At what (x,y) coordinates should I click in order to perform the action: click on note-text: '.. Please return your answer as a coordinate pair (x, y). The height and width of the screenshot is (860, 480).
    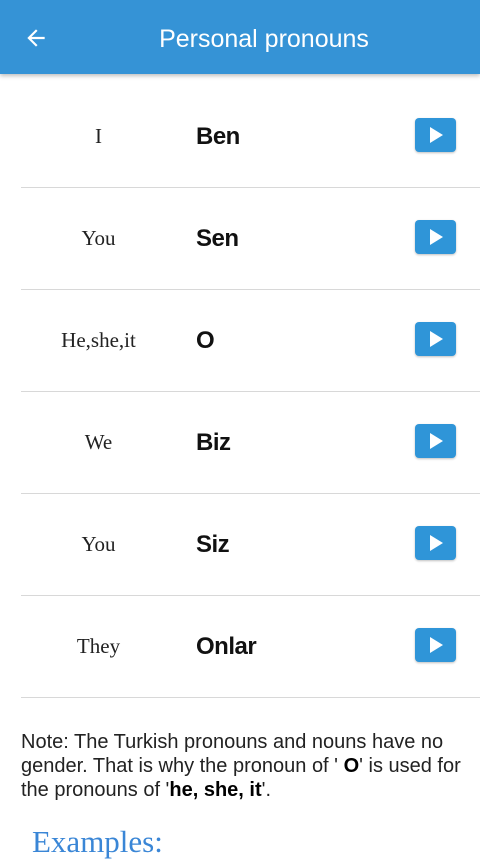
    Looking at the image, I should click on (266, 790).